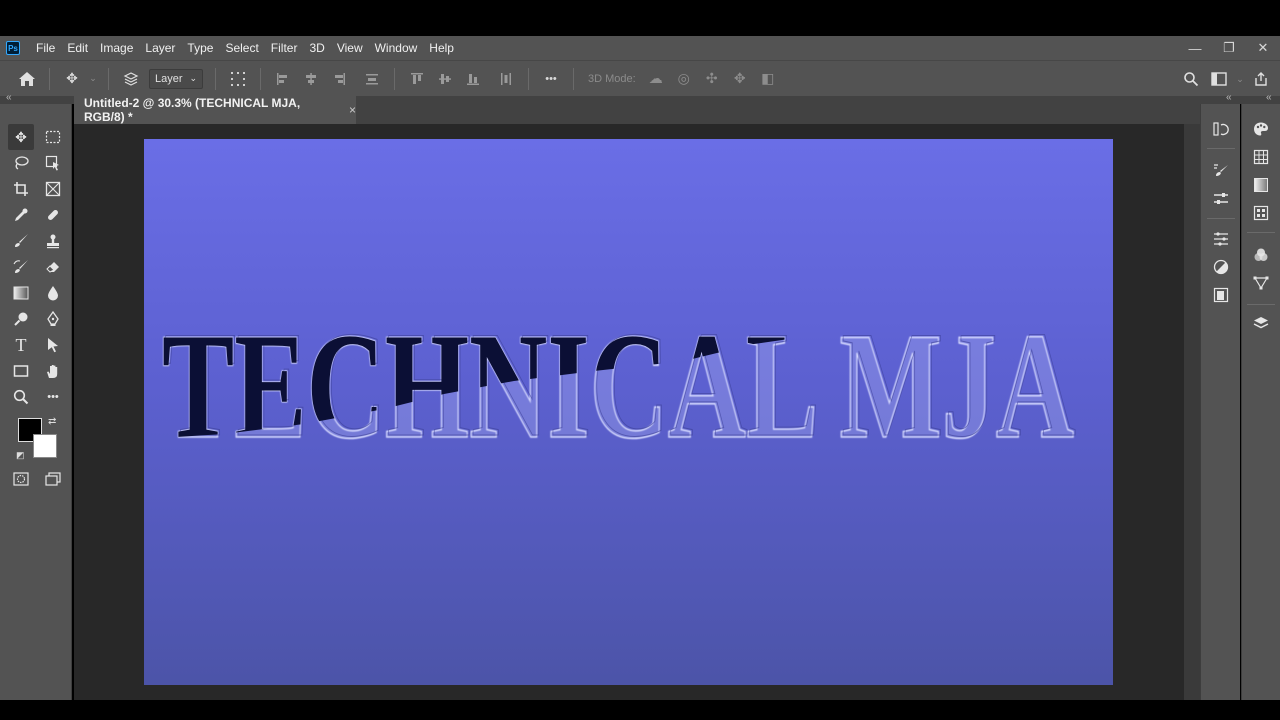 This screenshot has height=720, width=1280. I want to click on adjust-sliders-icon, so click(1221, 199).